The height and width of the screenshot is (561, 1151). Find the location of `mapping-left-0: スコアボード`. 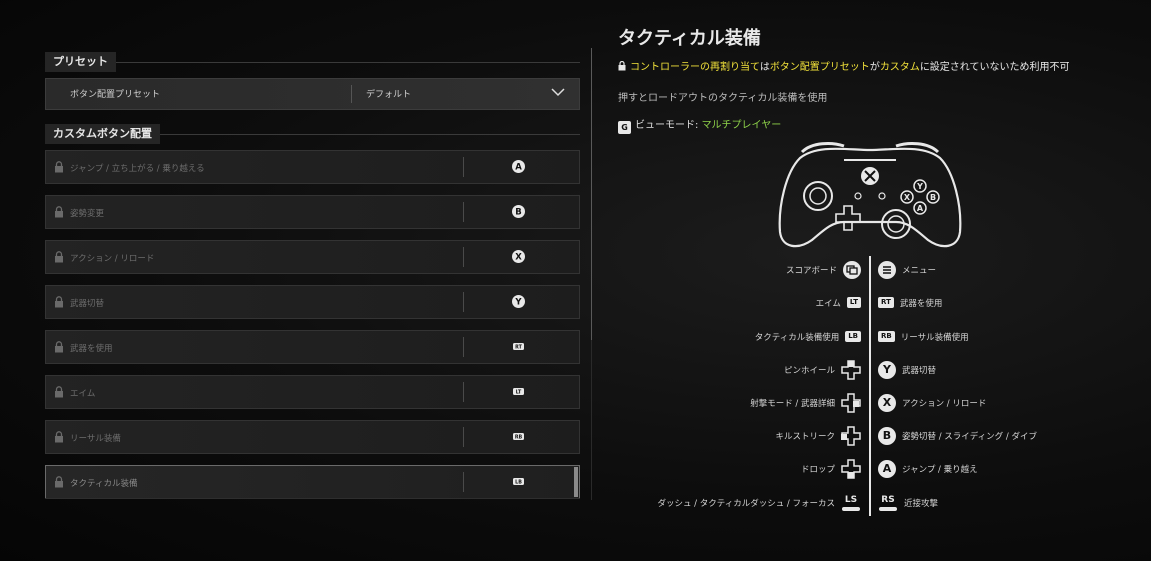

mapping-left-0: スコアボード is located at coordinates (823, 269).